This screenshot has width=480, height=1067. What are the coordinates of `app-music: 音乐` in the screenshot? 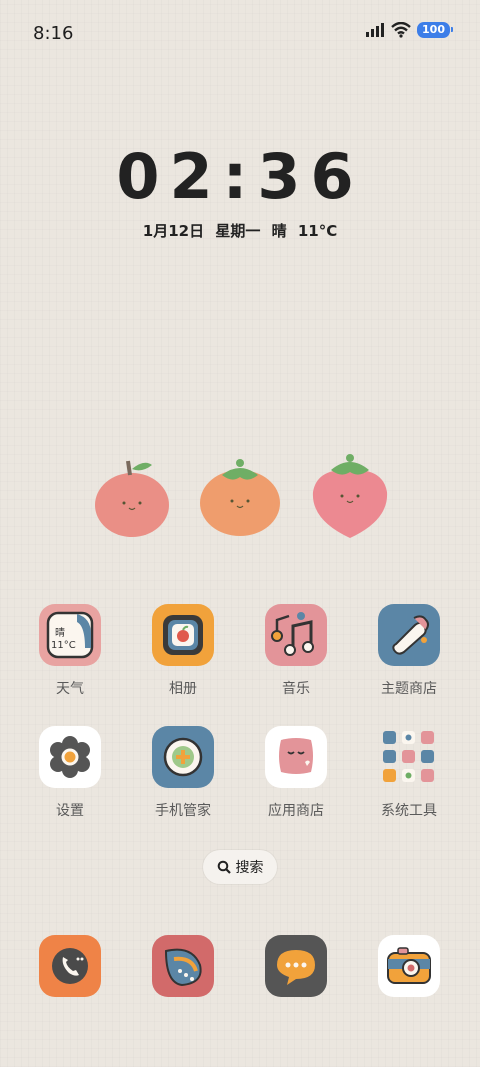 It's located at (296, 651).